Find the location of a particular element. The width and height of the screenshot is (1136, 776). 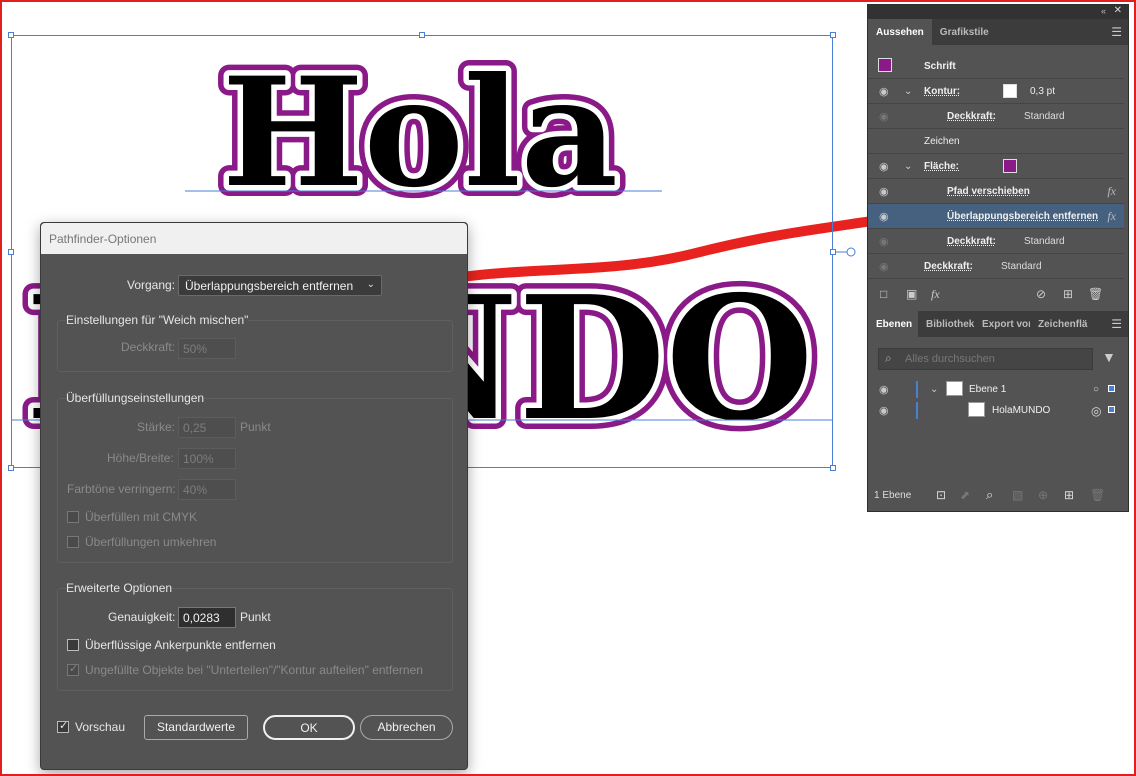

kontur-swatch is located at coordinates (1010, 91).